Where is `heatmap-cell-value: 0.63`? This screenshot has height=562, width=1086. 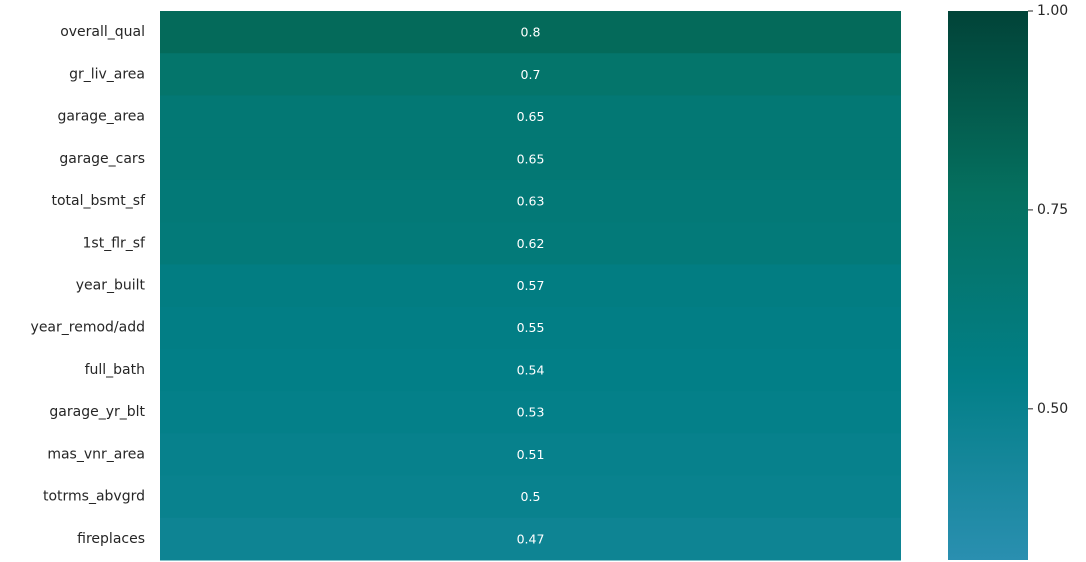 heatmap-cell-value: 0.63 is located at coordinates (531, 201).